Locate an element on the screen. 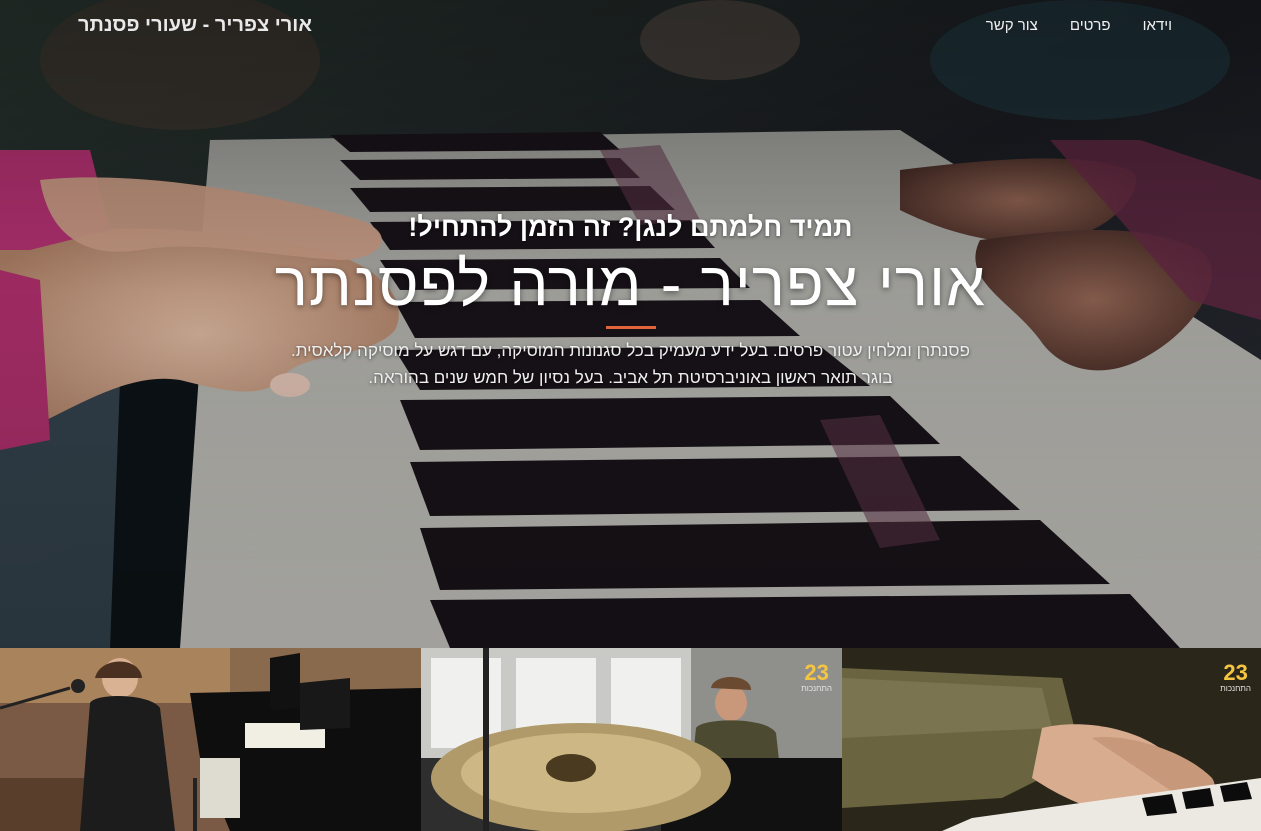  nav-links: צור קשר פרטים וידאו is located at coordinates (1079, 25).